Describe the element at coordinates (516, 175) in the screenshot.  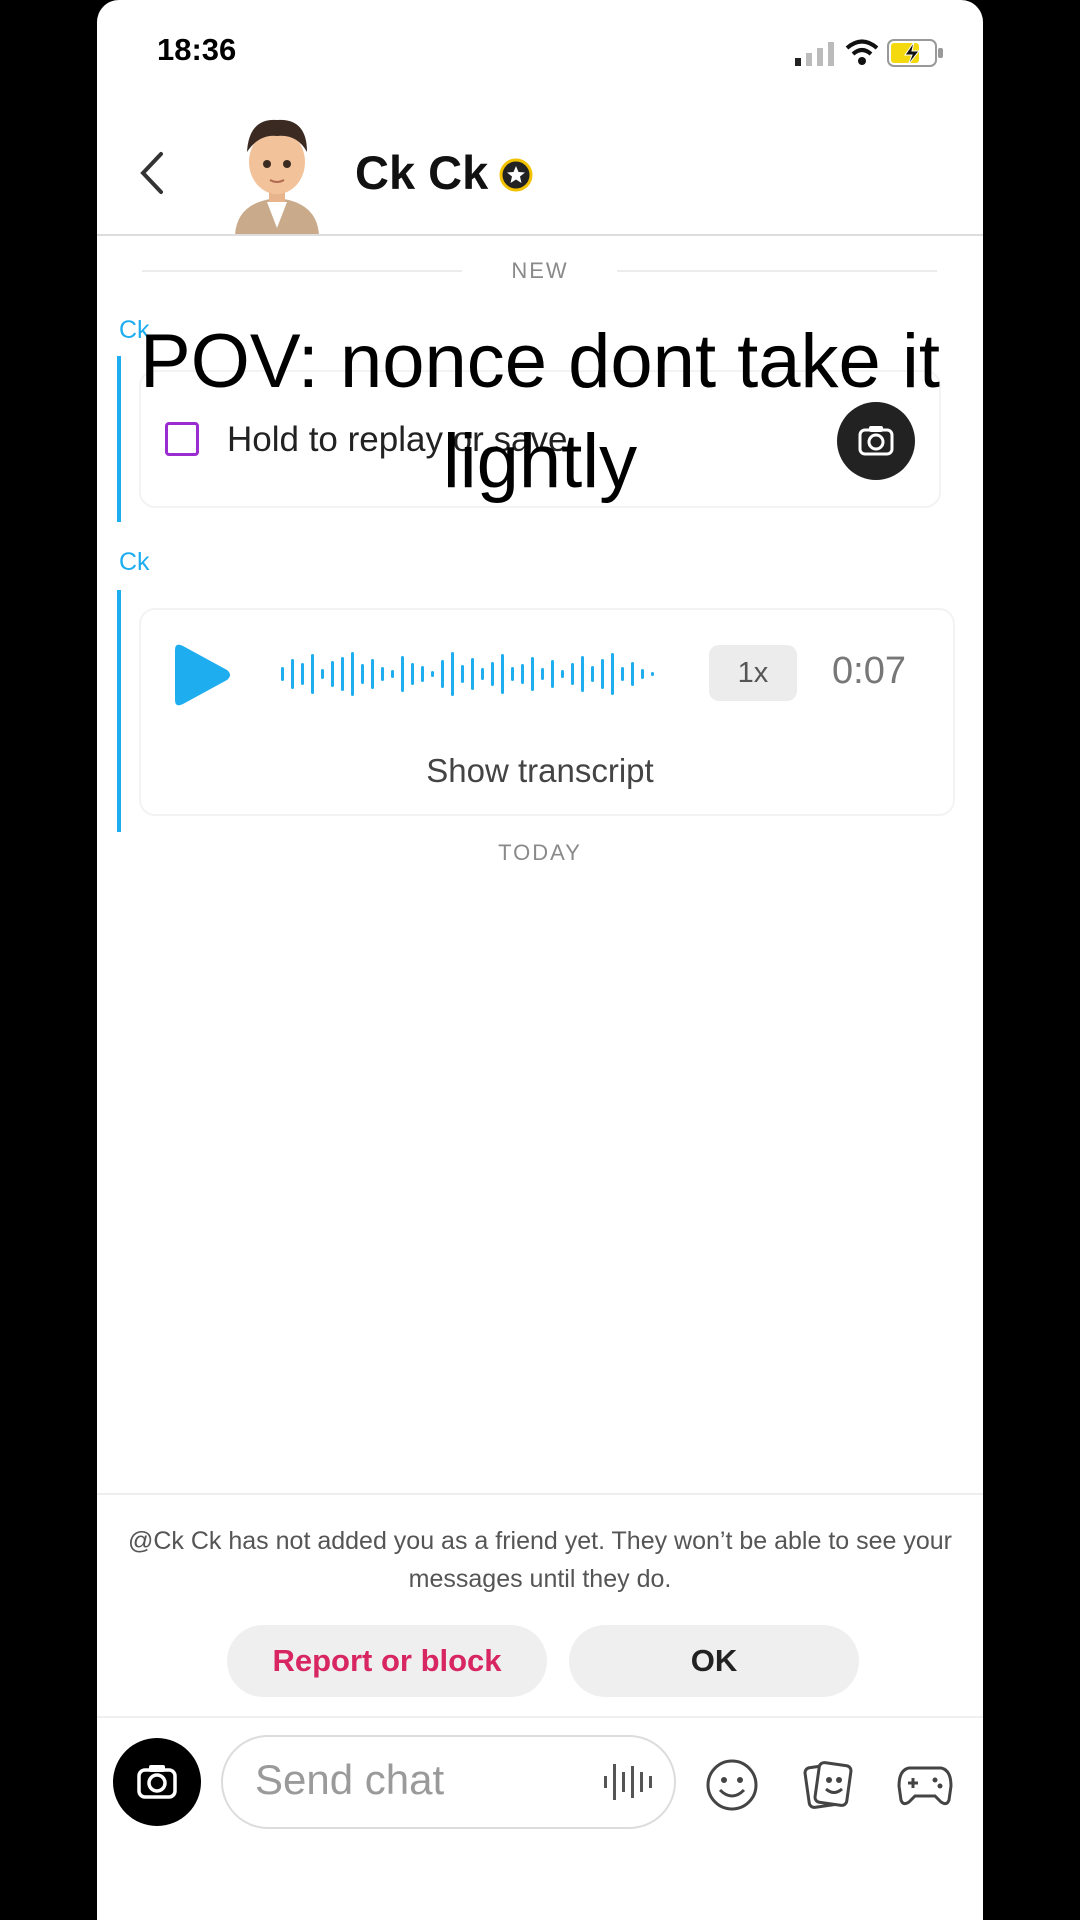
I see `star-badge-icon` at that location.